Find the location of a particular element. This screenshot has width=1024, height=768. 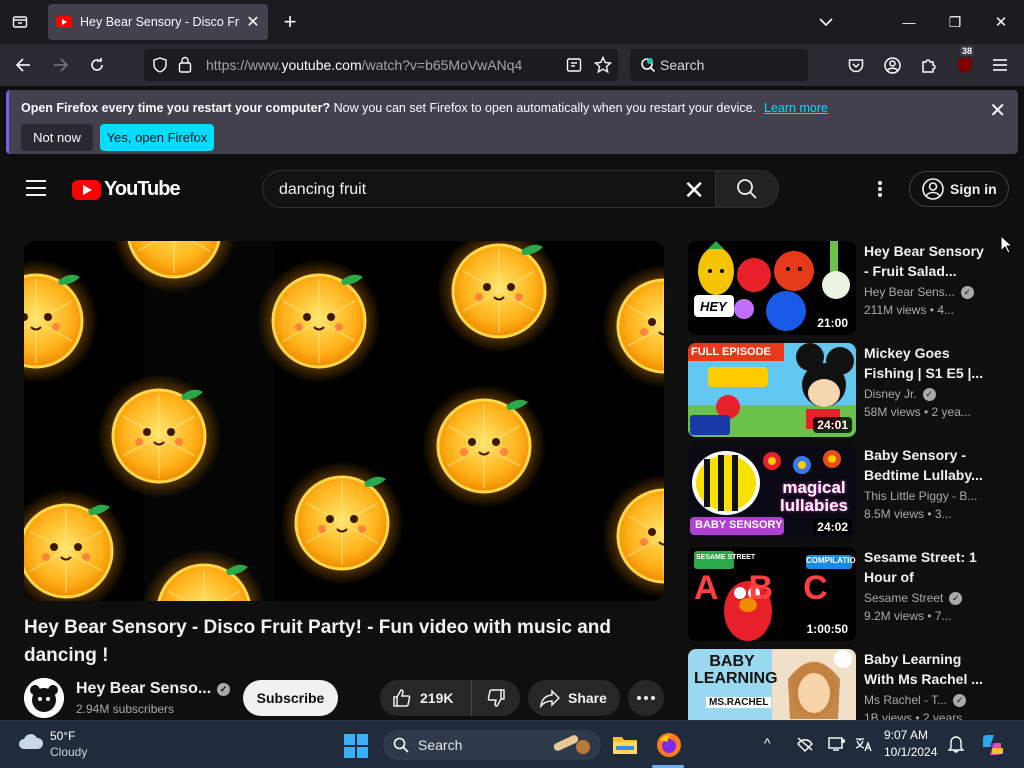

video-duration: 24:02 is located at coordinates (832, 527).